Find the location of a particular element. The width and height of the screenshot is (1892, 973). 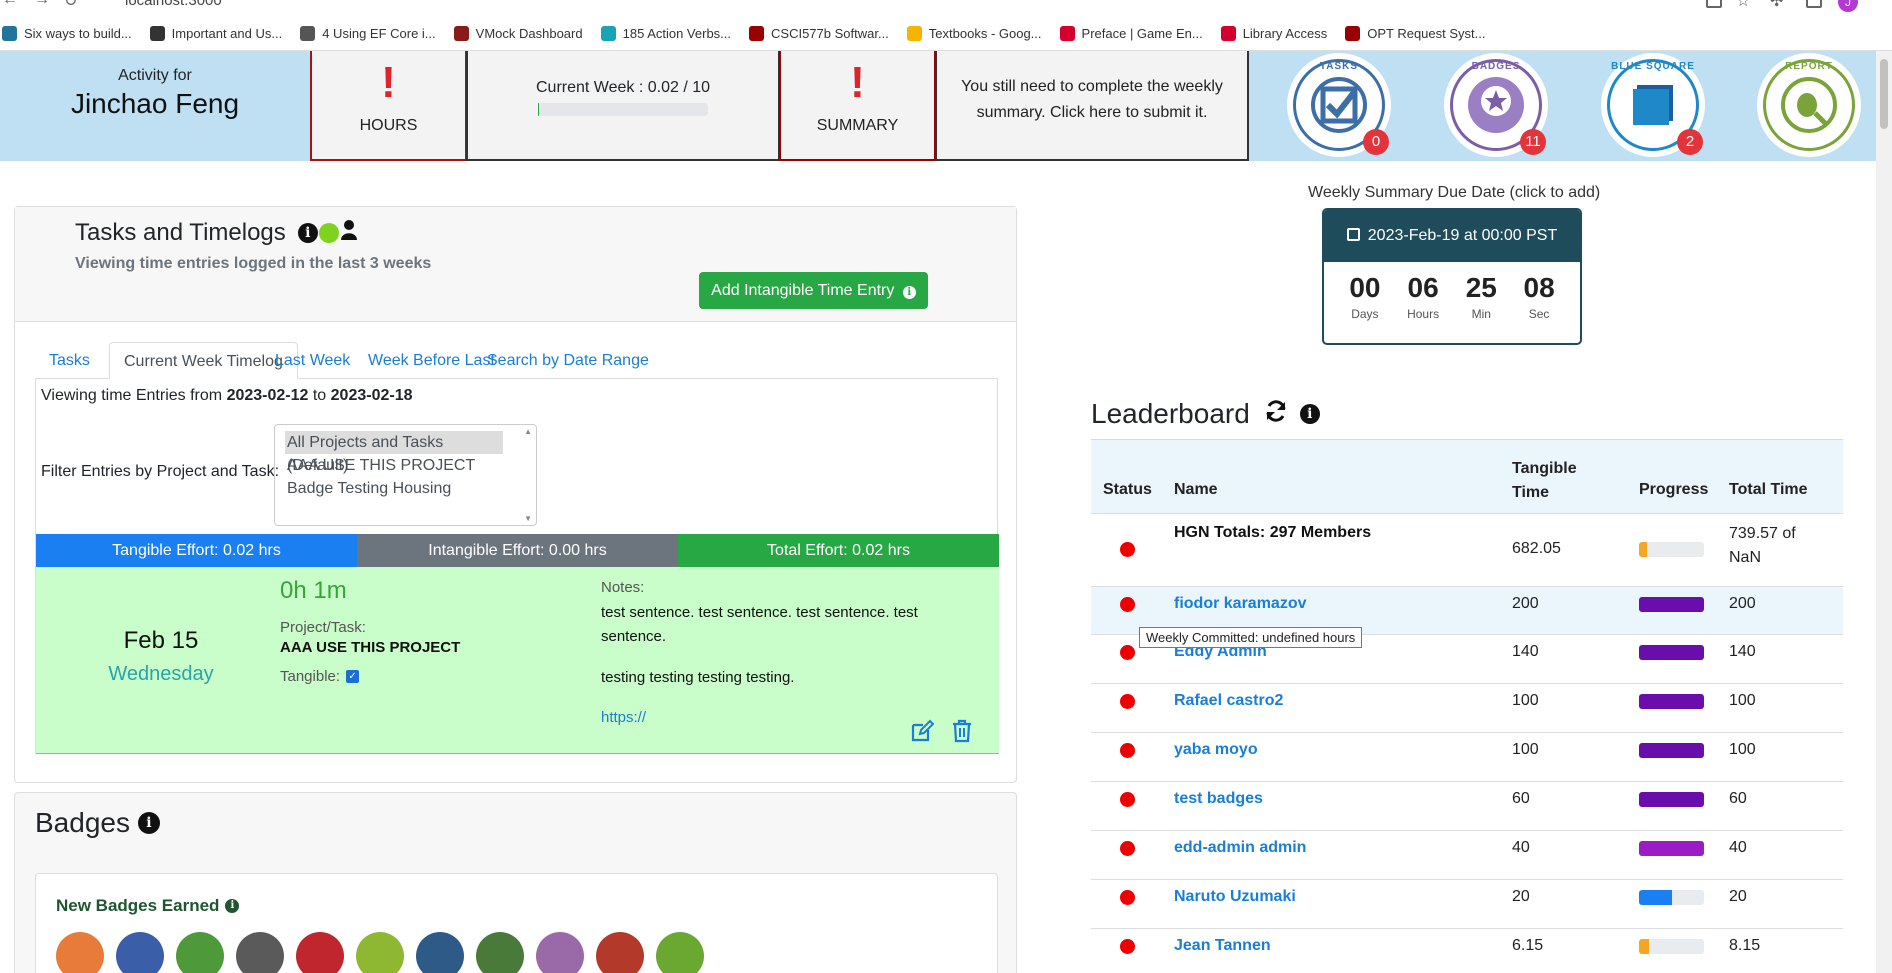

secs-value: 08 is located at coordinates (1539, 287).